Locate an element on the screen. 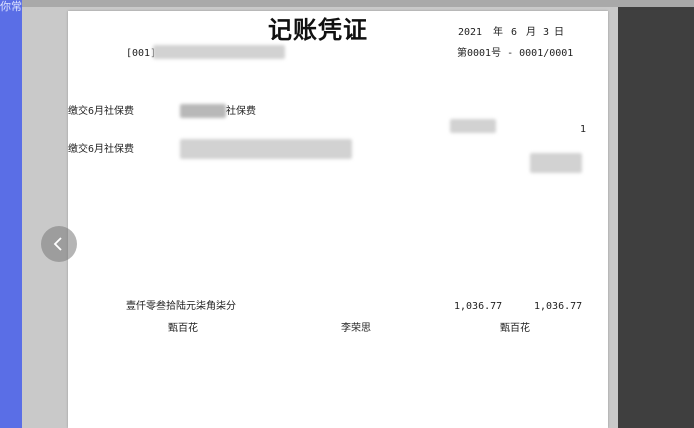 This screenshot has width=694, height=428. total-debit: 1,036.77 is located at coordinates (478, 306).